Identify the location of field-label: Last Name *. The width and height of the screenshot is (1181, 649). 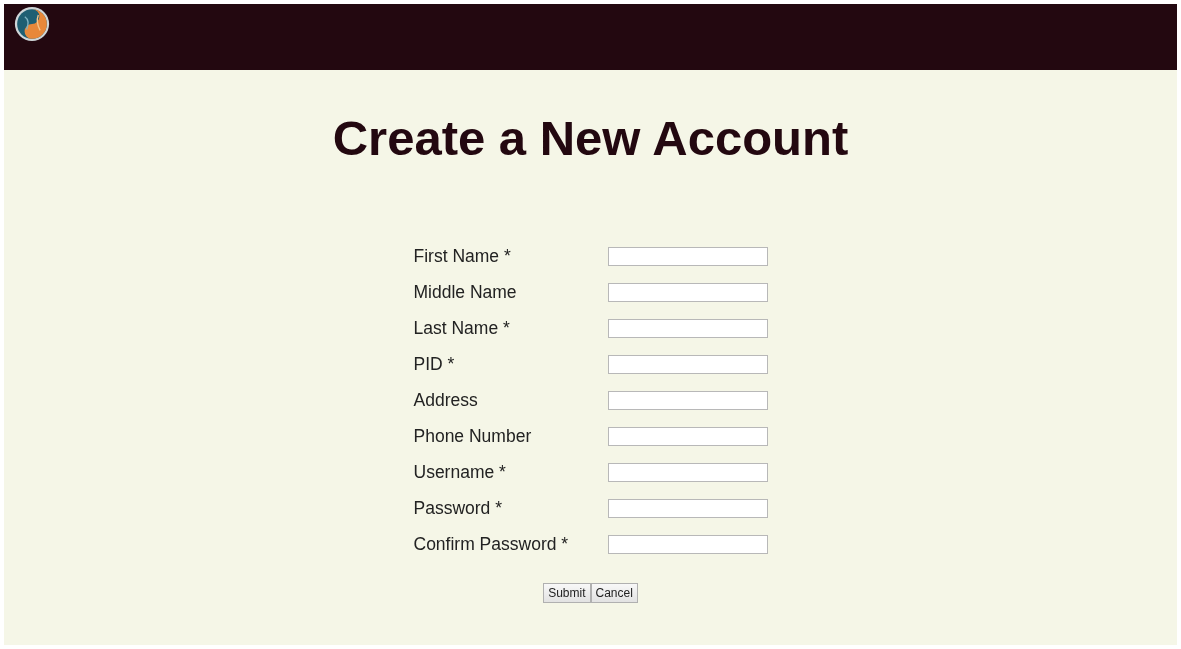
(462, 328).